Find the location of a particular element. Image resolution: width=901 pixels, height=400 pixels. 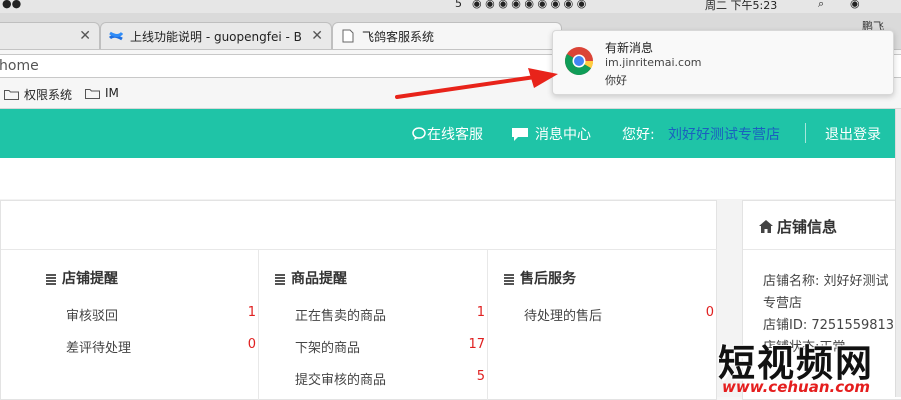

online-service-label: 在线客服 is located at coordinates (455, 135).